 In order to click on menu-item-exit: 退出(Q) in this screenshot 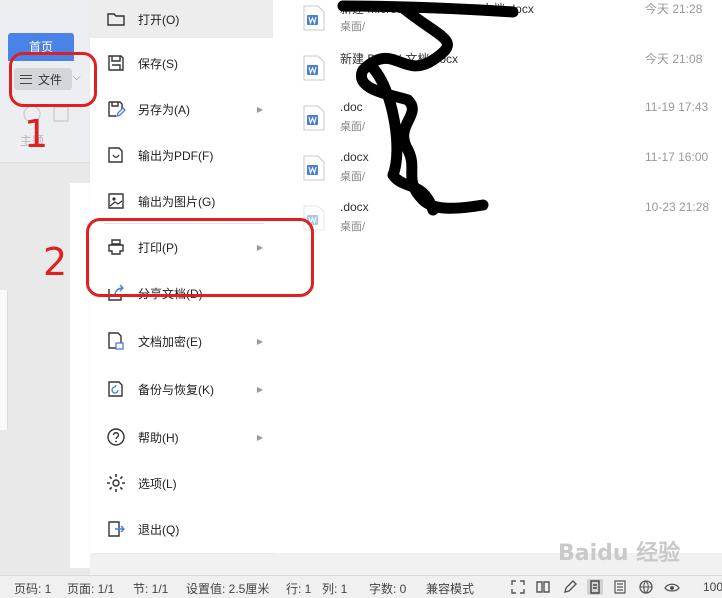, I will do `click(181, 529)`.